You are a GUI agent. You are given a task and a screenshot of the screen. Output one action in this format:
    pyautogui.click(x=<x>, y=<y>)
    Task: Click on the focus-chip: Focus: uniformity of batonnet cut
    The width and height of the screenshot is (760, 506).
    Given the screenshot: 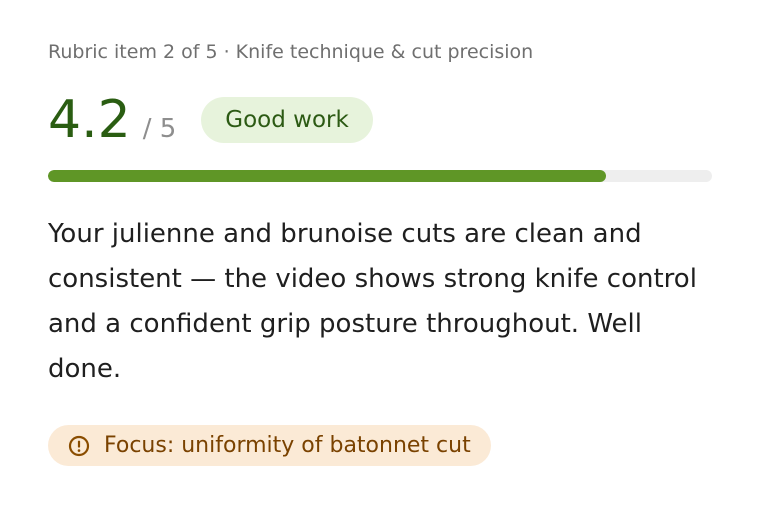 What is the action you would take?
    pyautogui.click(x=269, y=445)
    